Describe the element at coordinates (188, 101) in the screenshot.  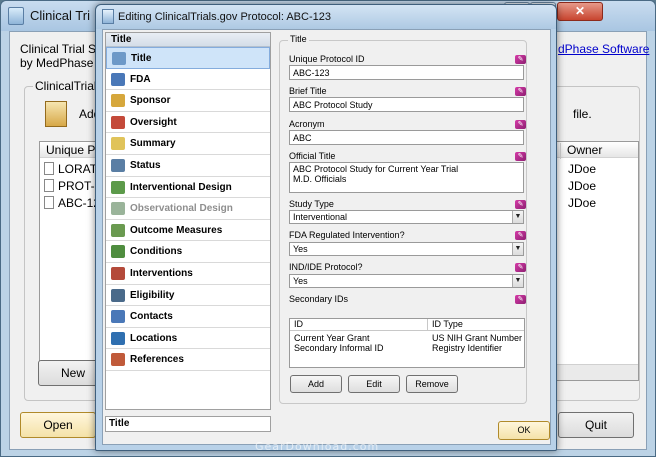
I see `sidebar-item-sponsor: Sponsor` at that location.